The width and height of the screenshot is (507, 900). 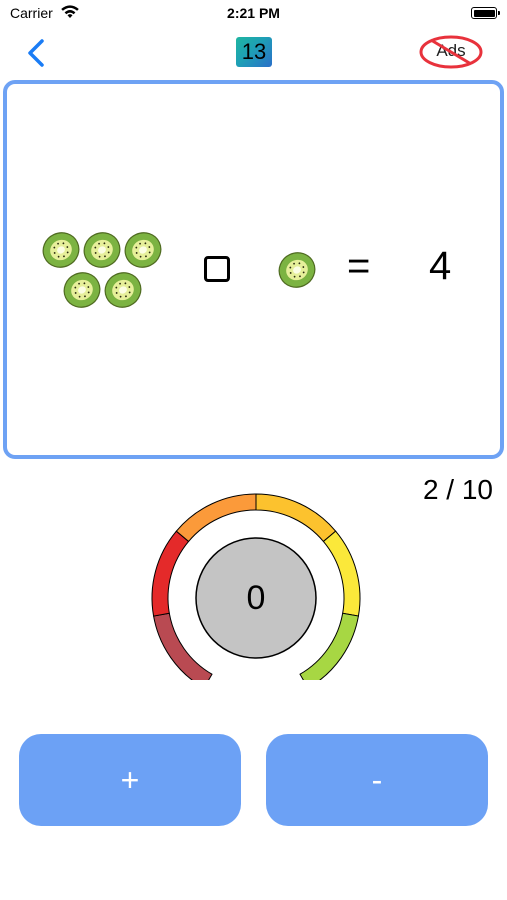 I want to click on level-badge: 13, so click(x=254, y=52).